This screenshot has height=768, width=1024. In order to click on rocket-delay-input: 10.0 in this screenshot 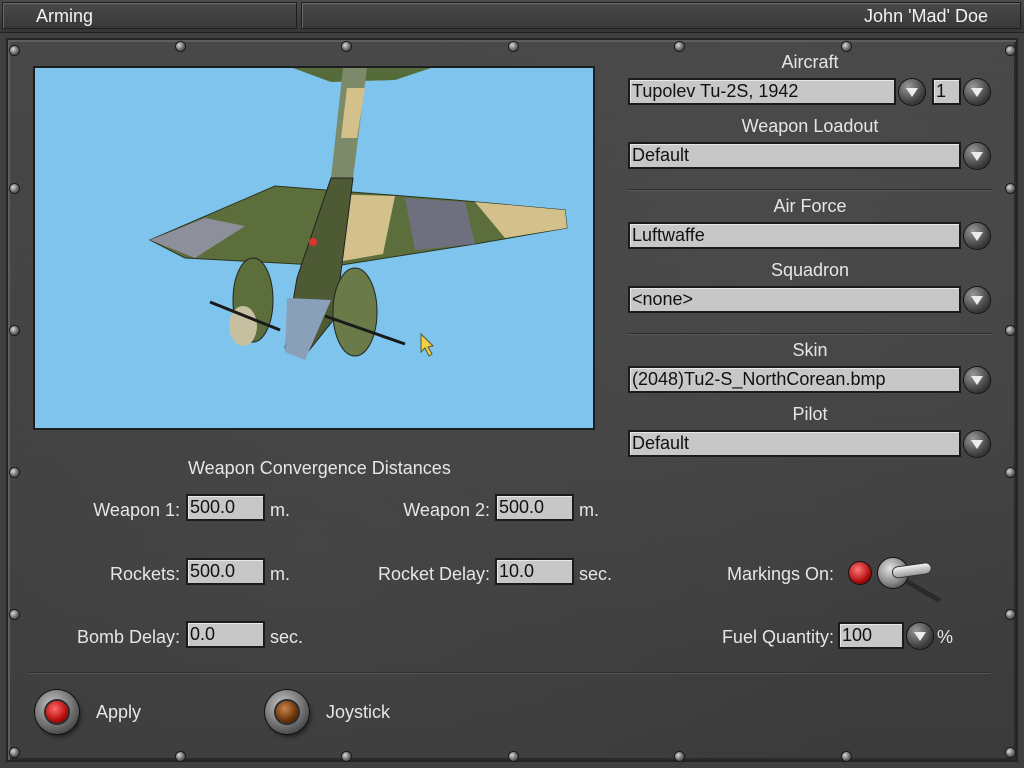, I will do `click(534, 571)`.